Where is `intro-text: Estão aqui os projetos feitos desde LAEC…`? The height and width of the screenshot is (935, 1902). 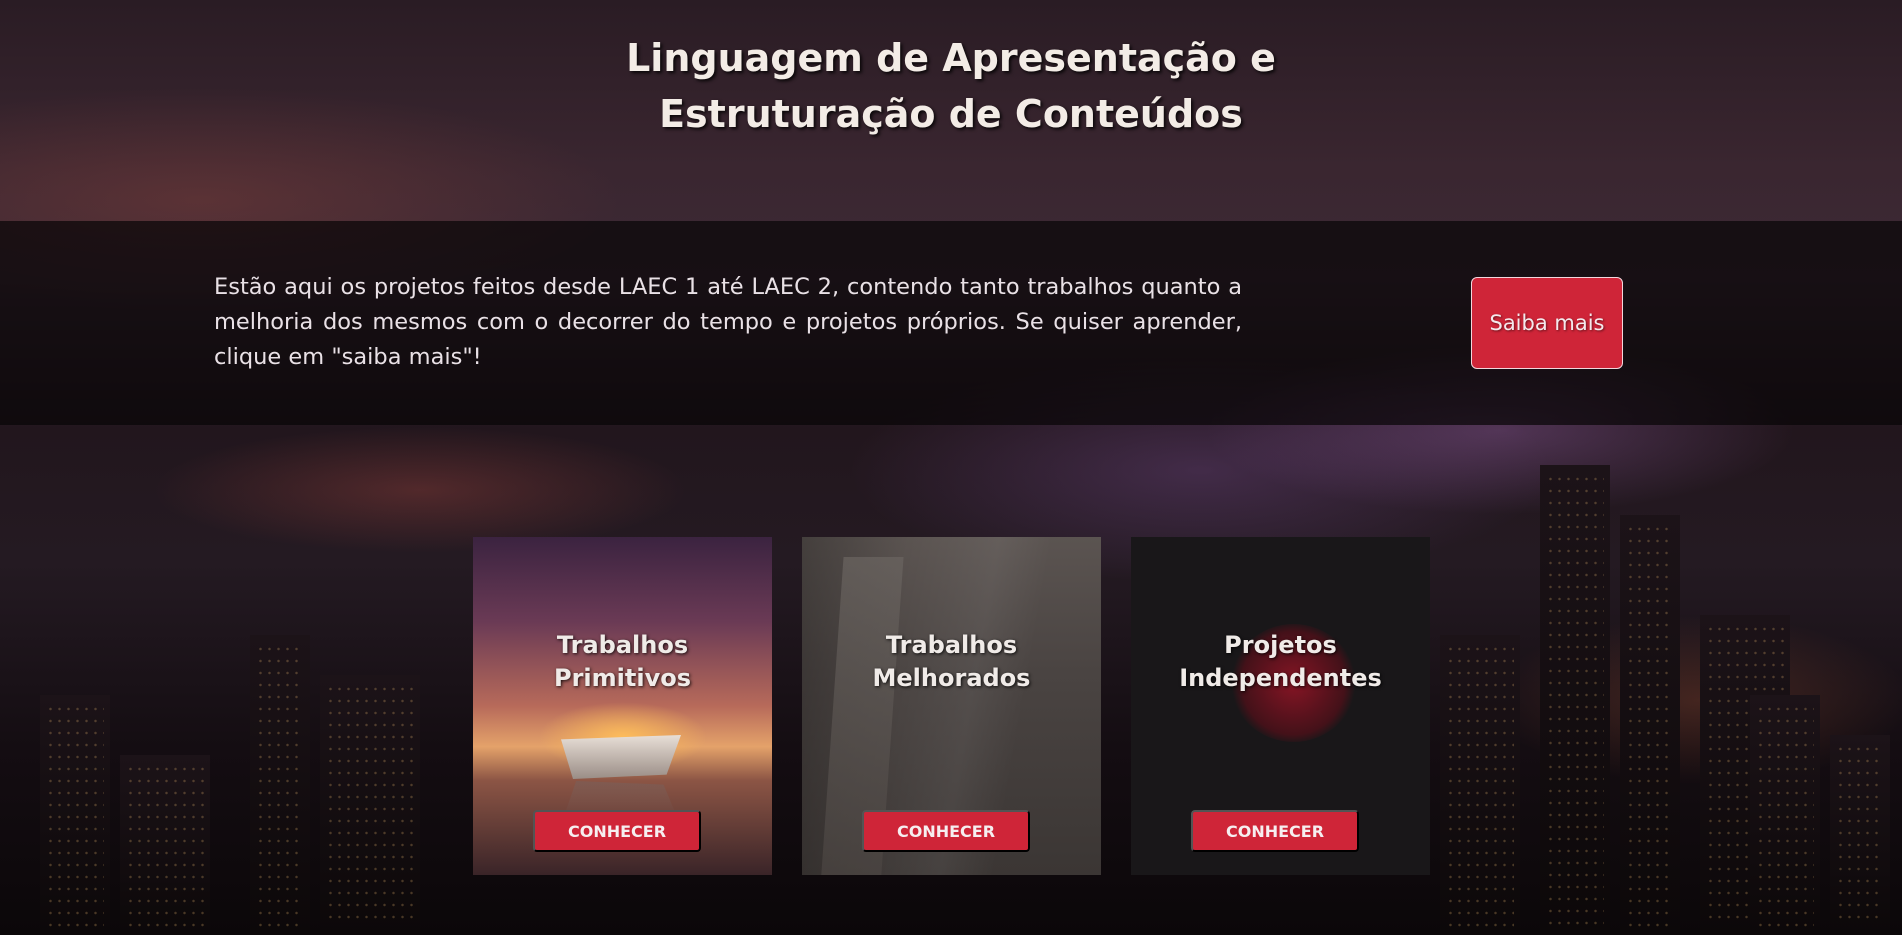
intro-text: Estão aqui os projetos feitos desde LAEC… is located at coordinates (728, 322).